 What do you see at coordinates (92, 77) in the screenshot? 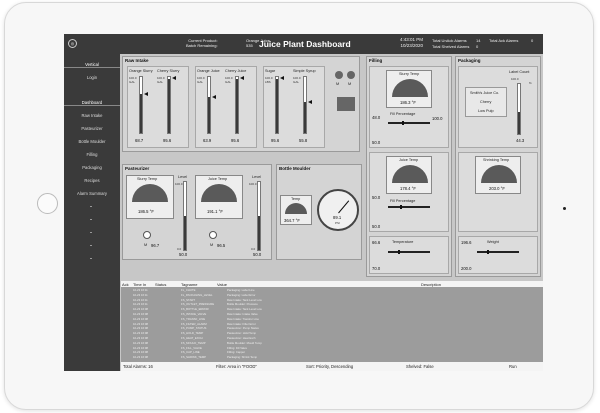
I see `sidebar-item-login: Login` at bounding box center [92, 77].